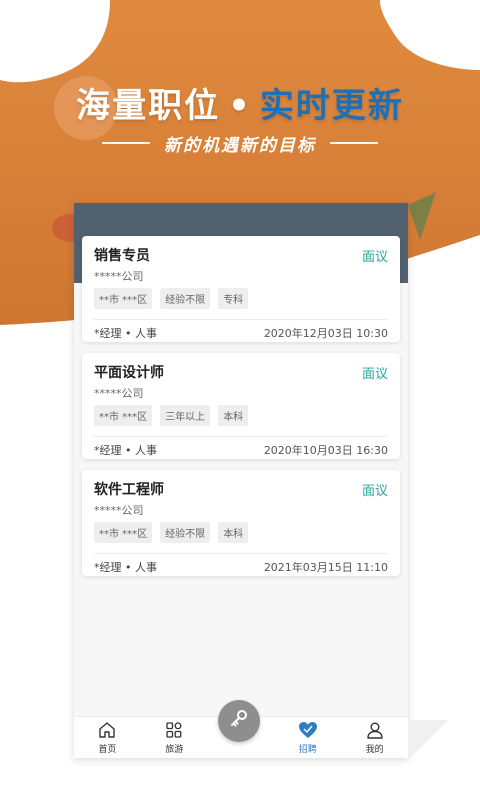 This screenshot has width=480, height=800. I want to click on decor-shadow, so click(428, 740).